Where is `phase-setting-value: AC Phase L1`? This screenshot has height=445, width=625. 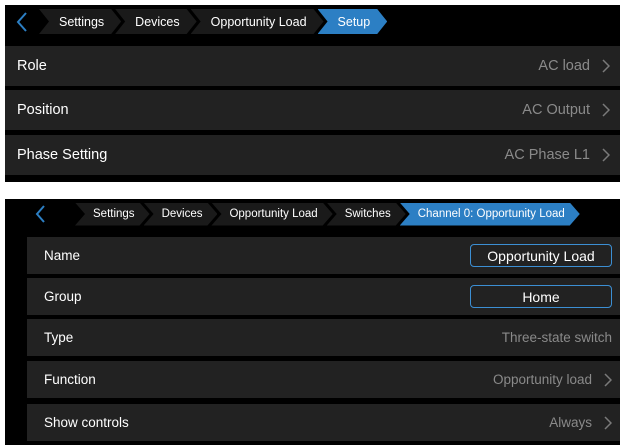
phase-setting-value: AC Phase L1 is located at coordinates (547, 155).